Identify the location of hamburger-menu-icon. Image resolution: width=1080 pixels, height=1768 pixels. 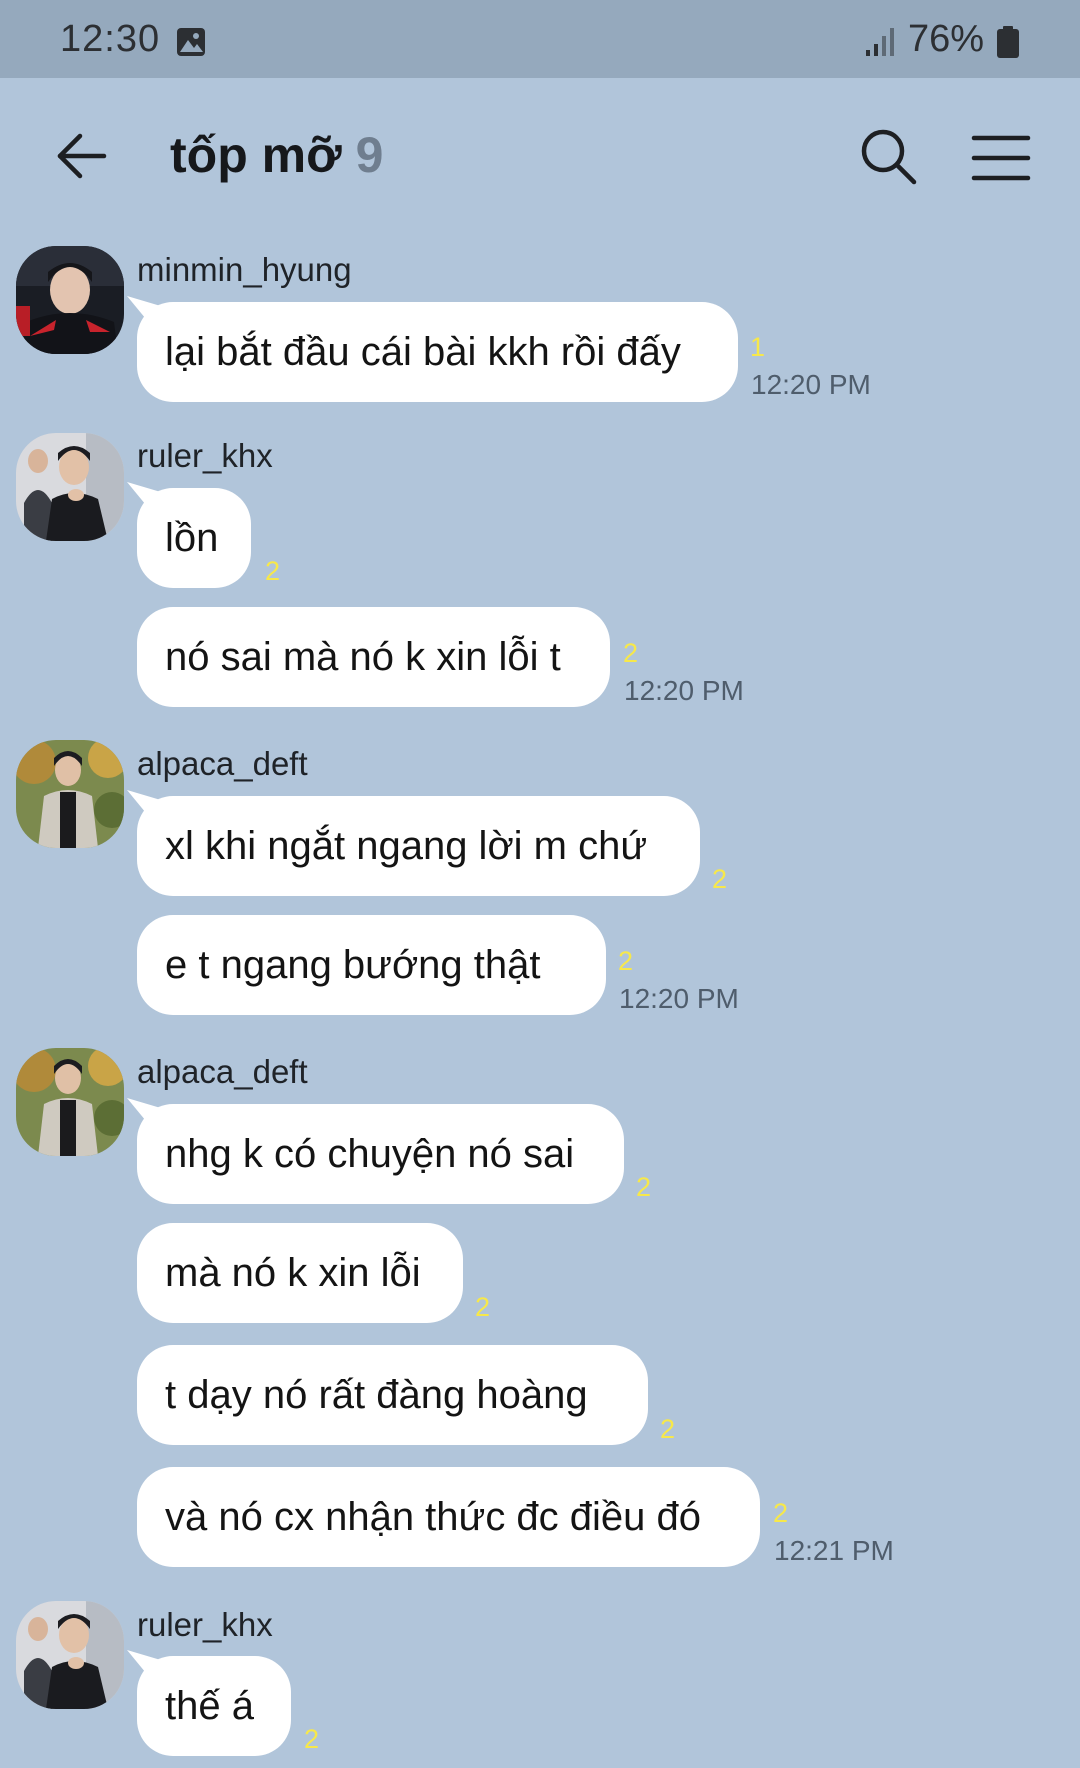
(1001, 158).